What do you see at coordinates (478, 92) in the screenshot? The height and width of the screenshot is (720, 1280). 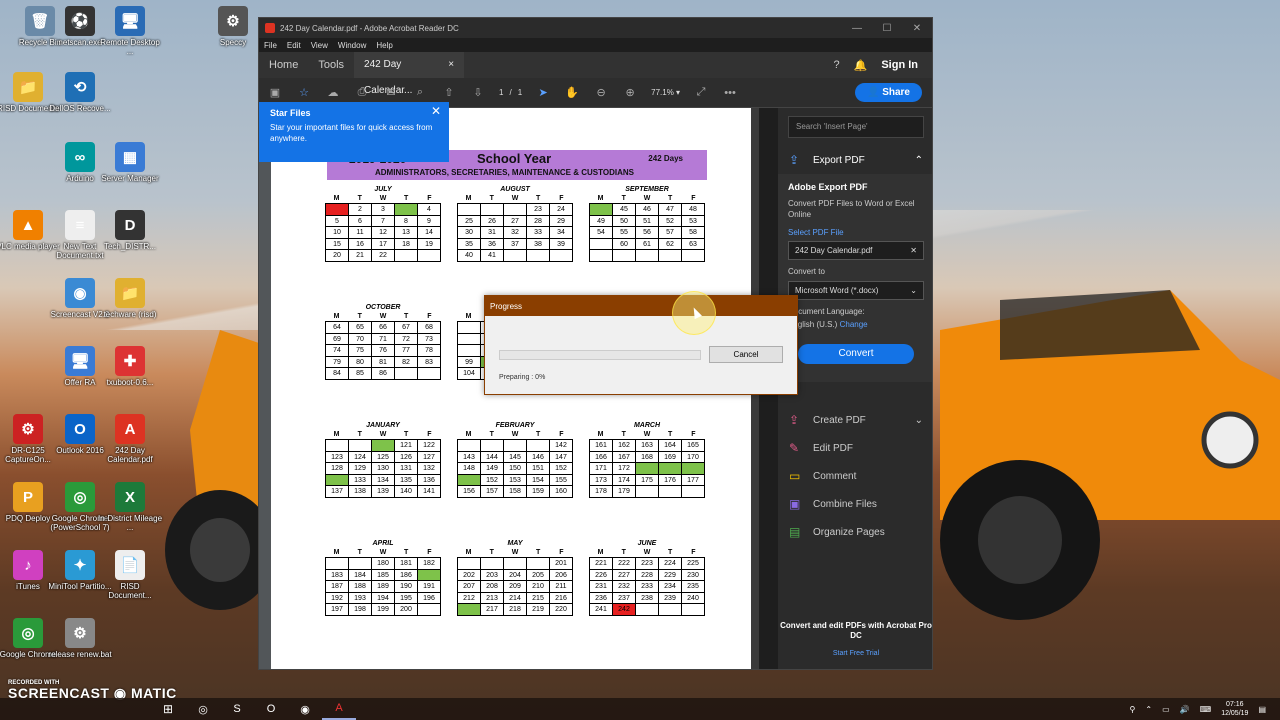 I see `page-down-icon: ⇩` at bounding box center [478, 92].